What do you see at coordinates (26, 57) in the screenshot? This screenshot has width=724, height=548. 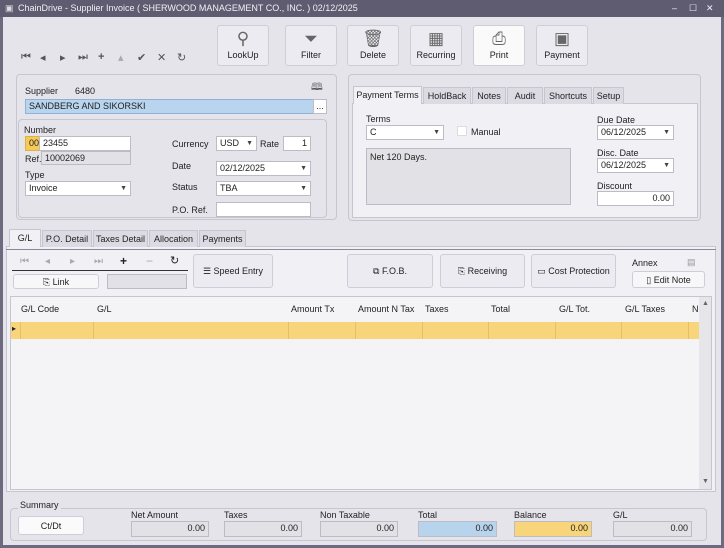 I see `first-record-icon: ⏮` at bounding box center [26, 57].